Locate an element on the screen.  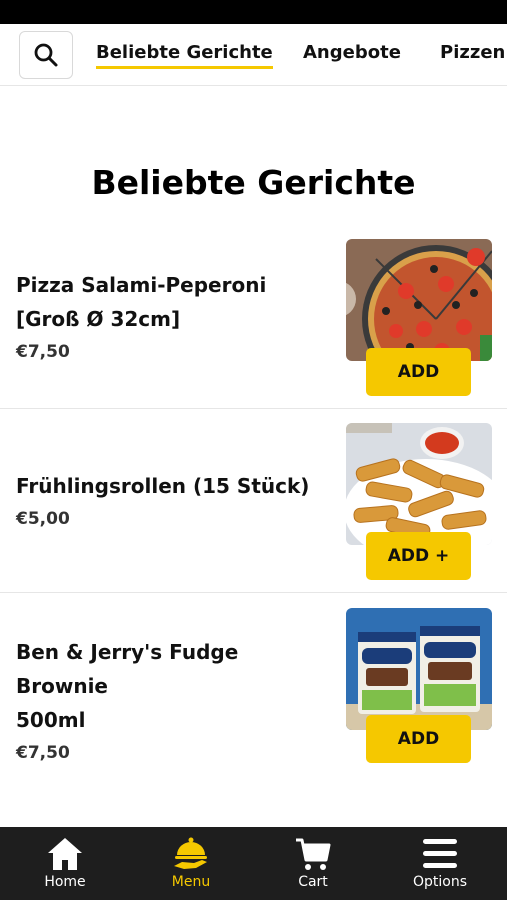
item-name: Ben & Jerry's Fudge Brownie is located at coordinates (127, 669).